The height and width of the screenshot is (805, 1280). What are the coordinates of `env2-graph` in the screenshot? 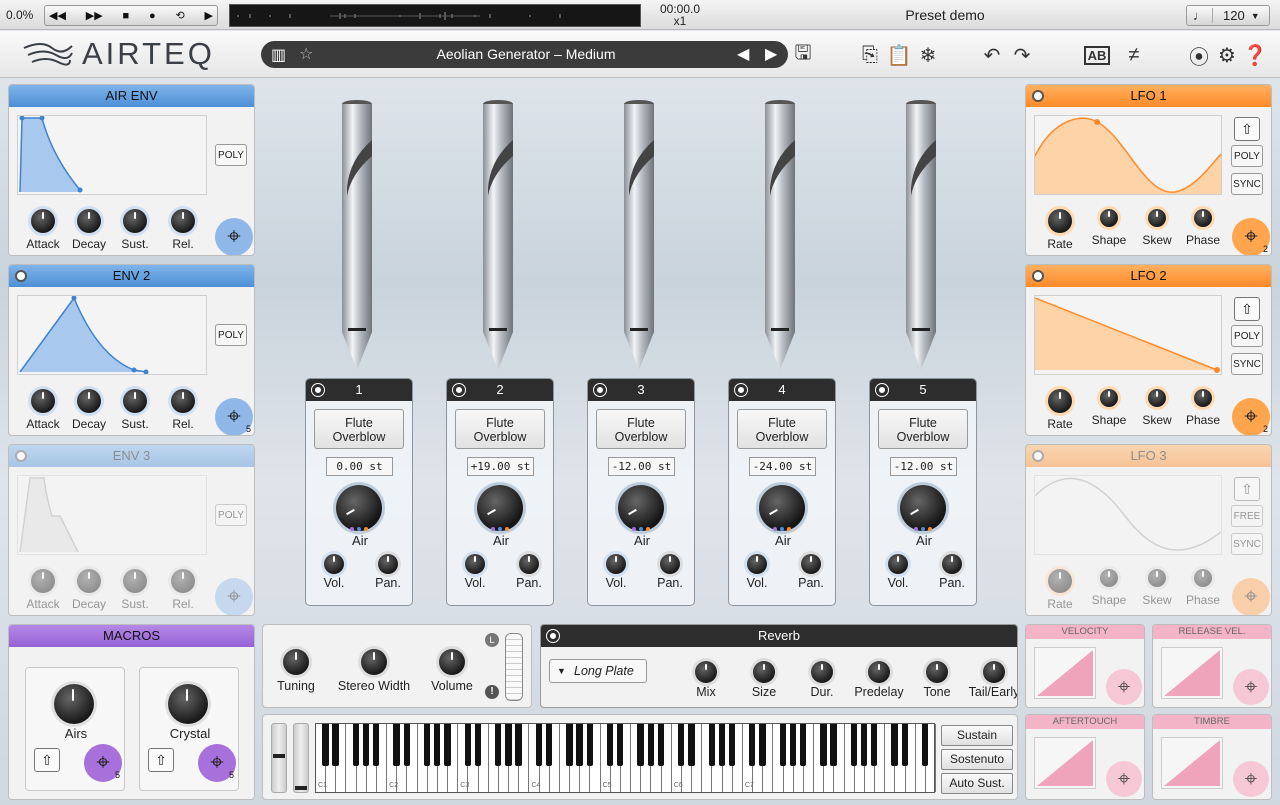 It's located at (112, 335).